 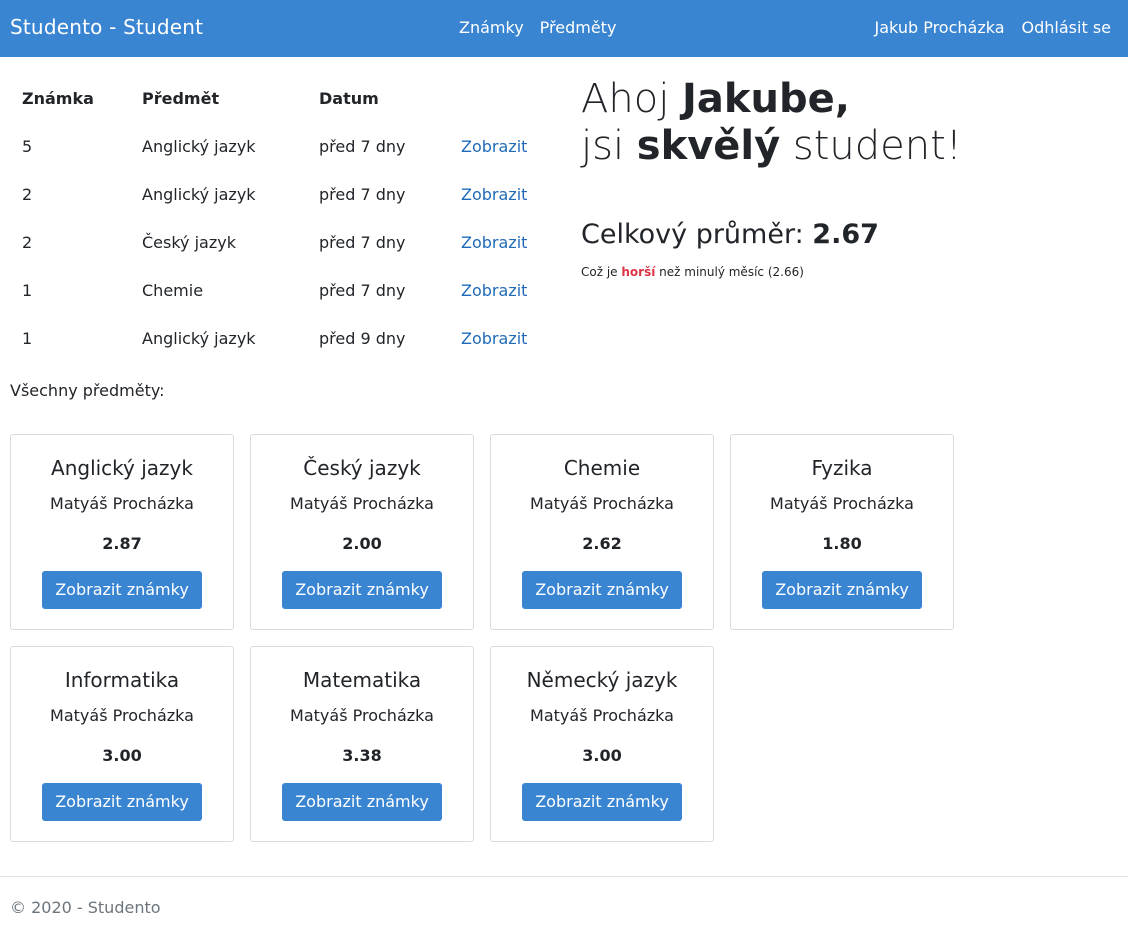 What do you see at coordinates (181, 98) in the screenshot?
I see `column-header-subject: Předmět` at bounding box center [181, 98].